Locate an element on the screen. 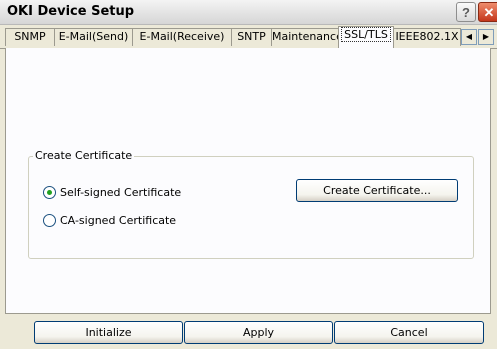  tab-maintenance: Maintenance is located at coordinates (307, 37).